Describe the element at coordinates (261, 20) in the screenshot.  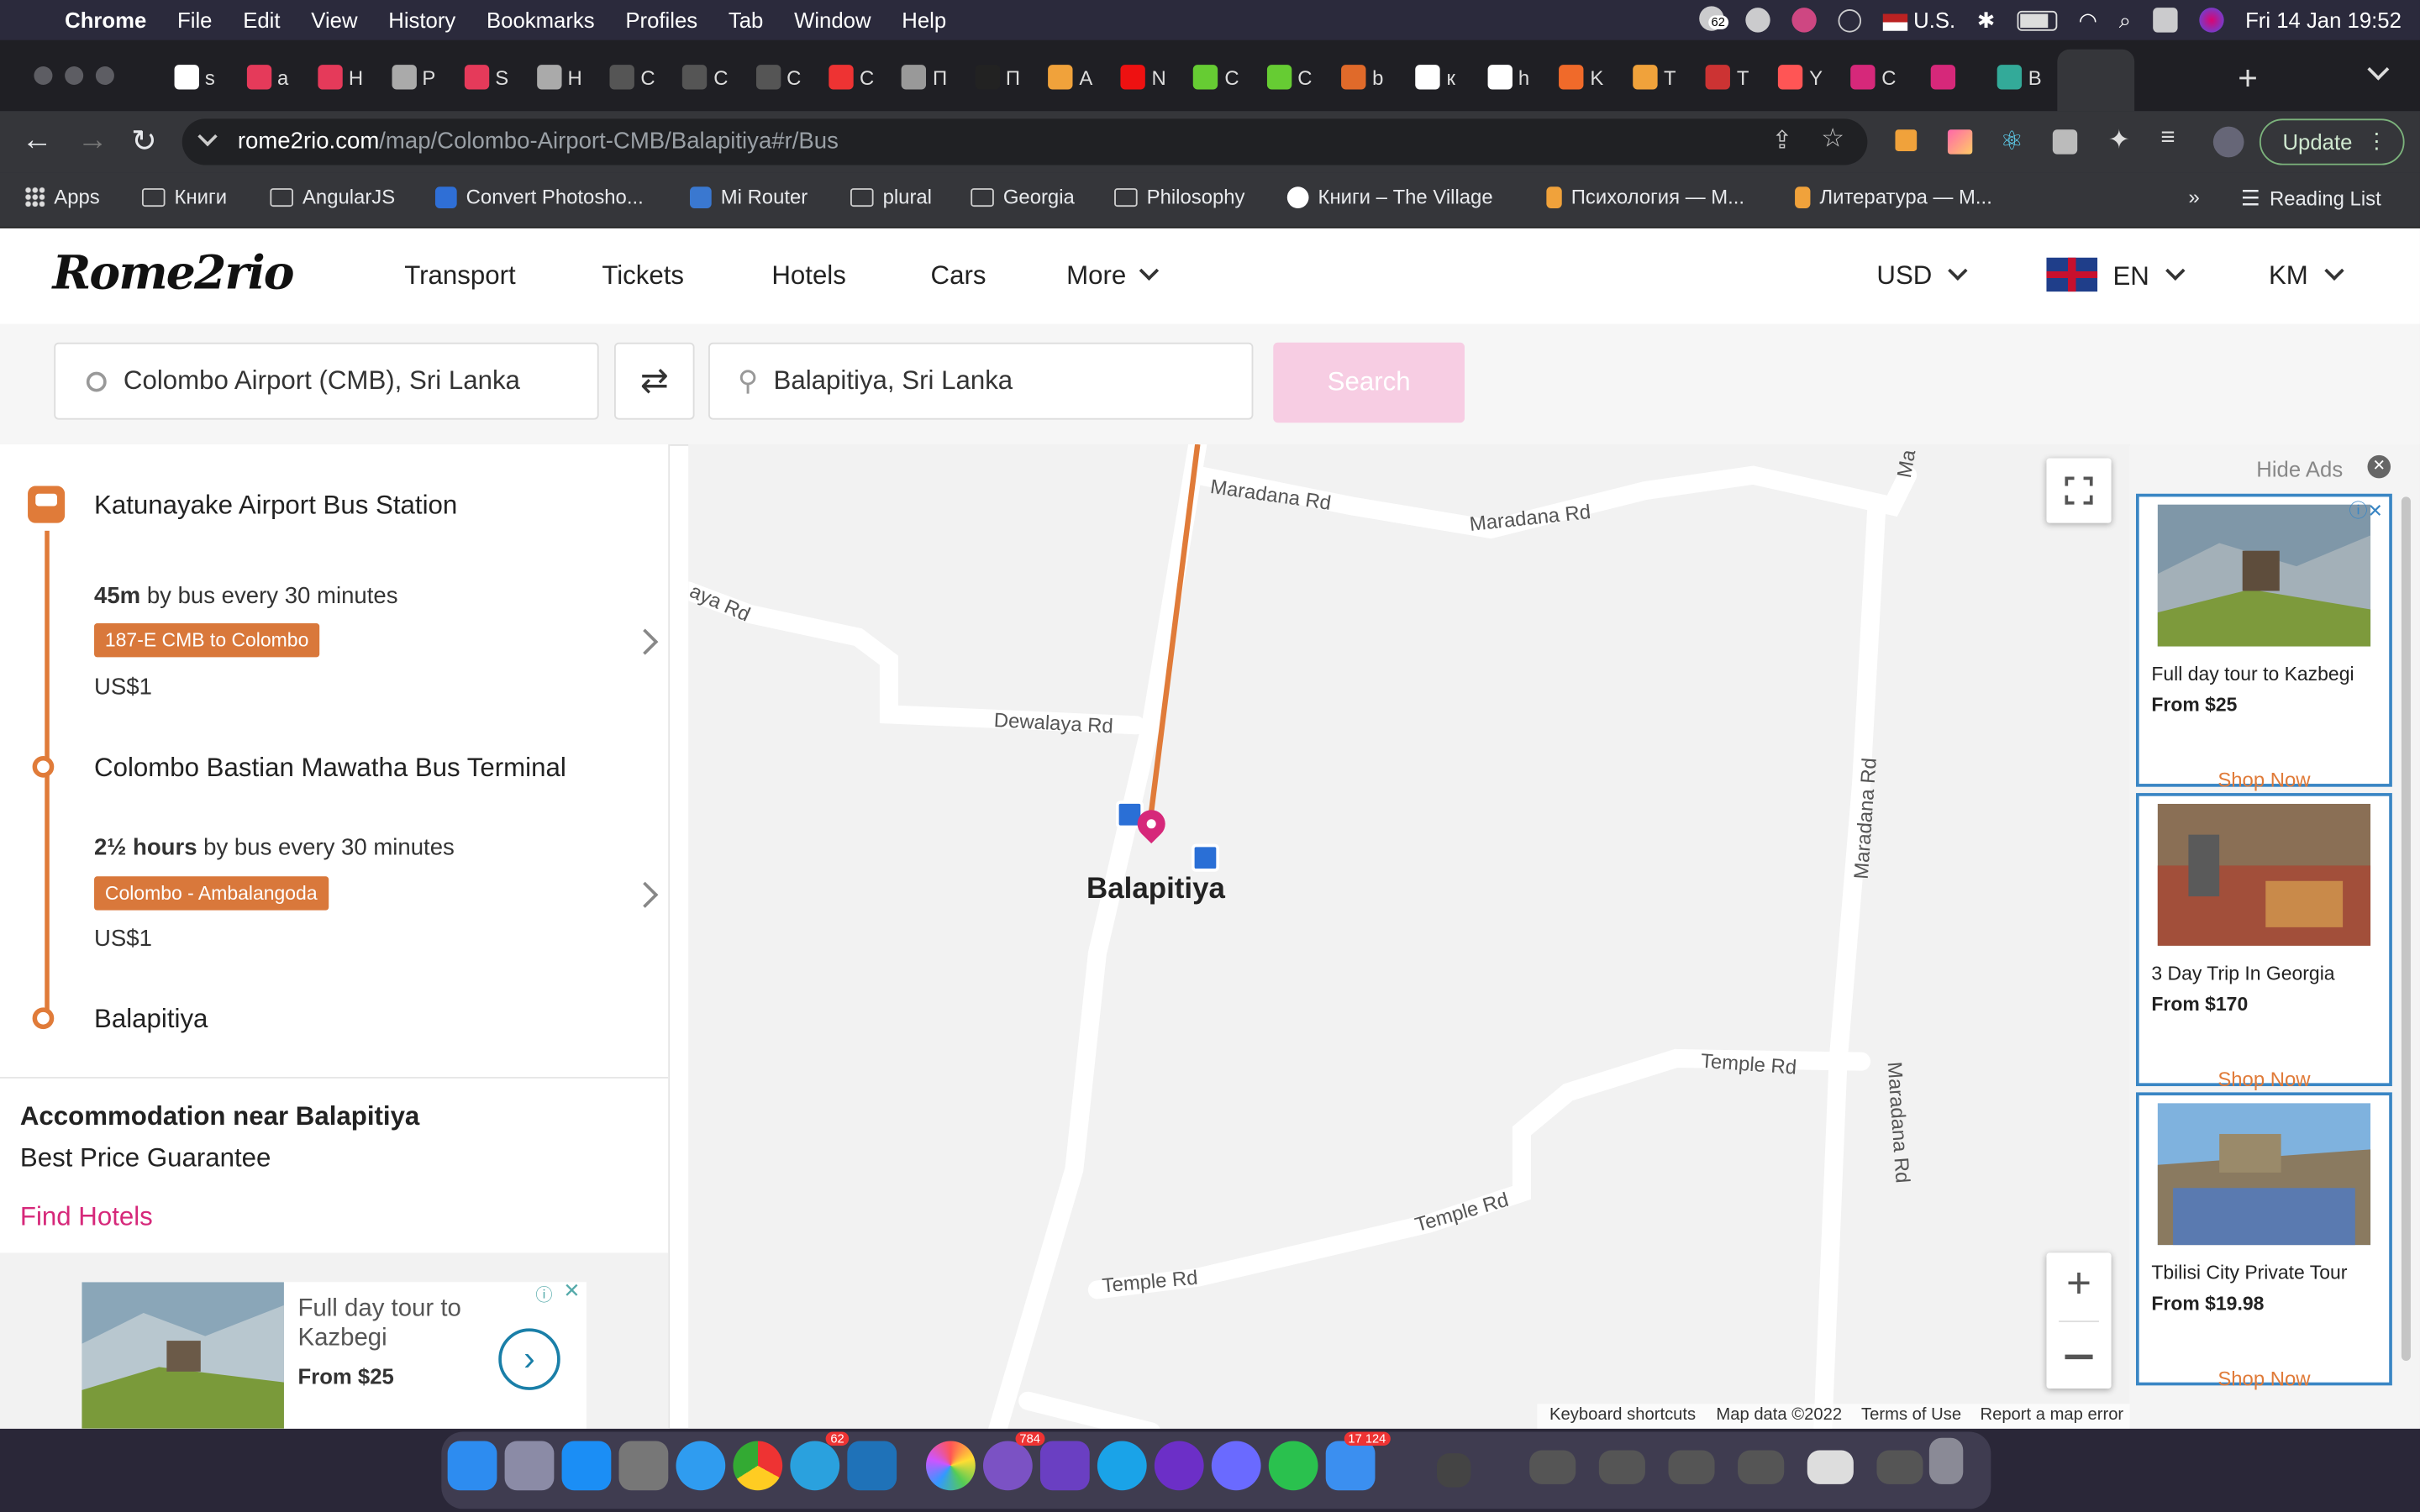
I see `menu-edit: Edit` at that location.